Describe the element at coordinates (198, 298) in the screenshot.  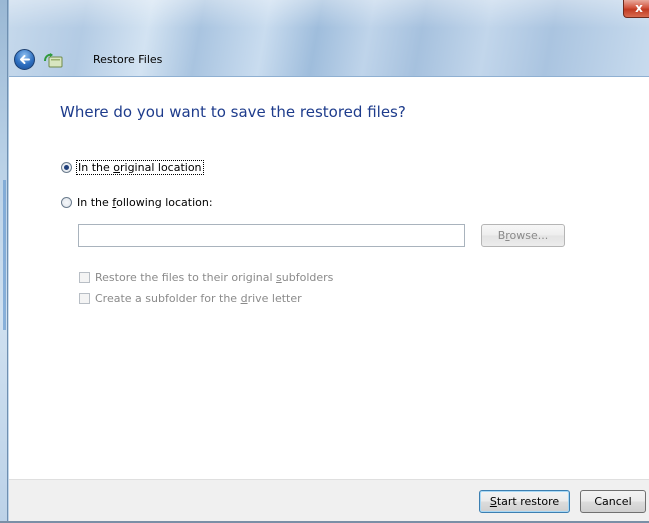
I see `drive-letter-subfolder-label: Create a subfolder for the drive letter` at that location.